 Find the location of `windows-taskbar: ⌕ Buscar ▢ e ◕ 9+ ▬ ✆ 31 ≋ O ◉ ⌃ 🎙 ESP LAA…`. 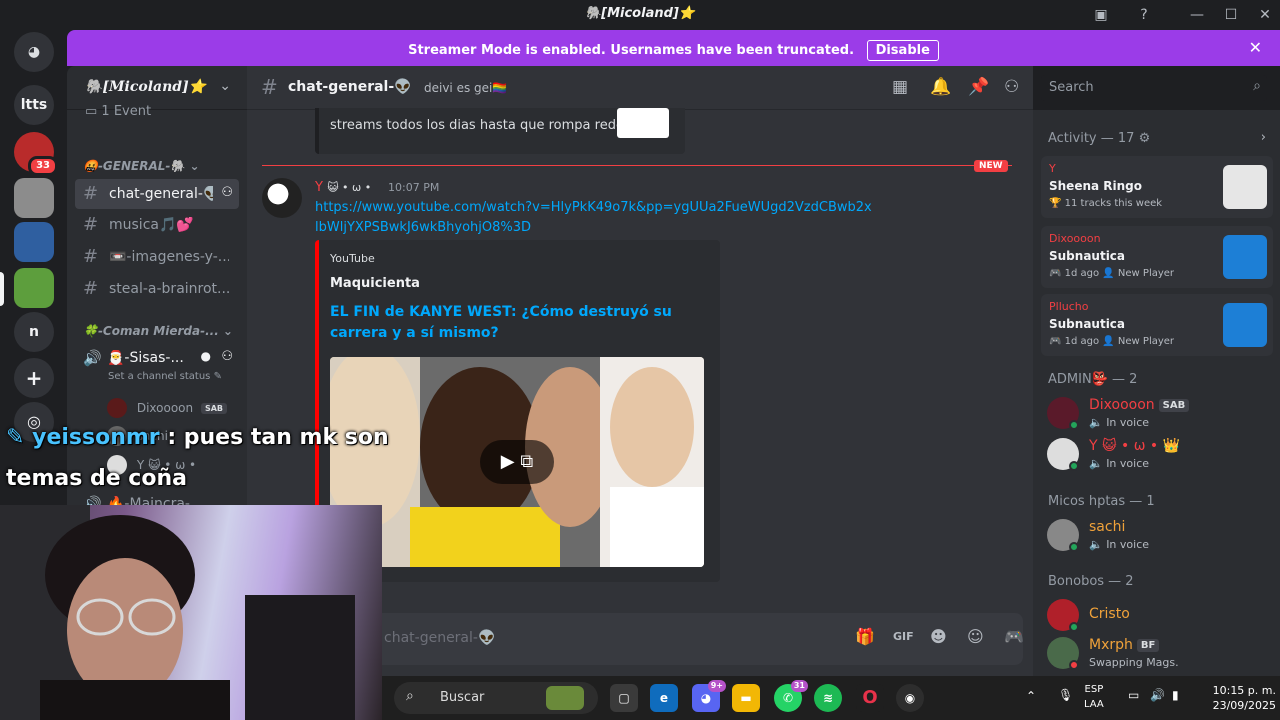

windows-taskbar: ⌕ Buscar ▢ e ◕ 9+ ▬ ✆ 31 ≋ O ◉ ⌃ 🎙 ESP LAA… is located at coordinates (831, 698).